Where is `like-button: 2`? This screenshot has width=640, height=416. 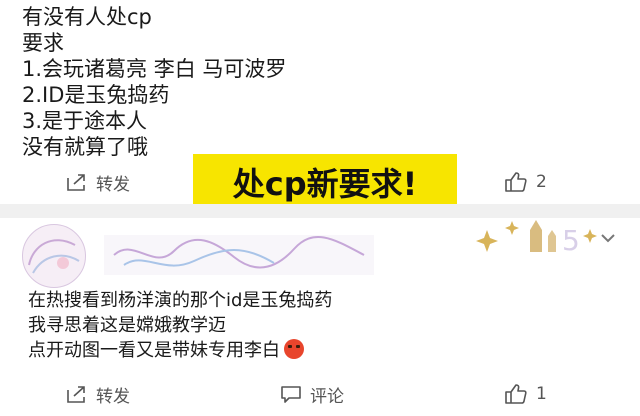 like-button: 2 is located at coordinates (525, 182).